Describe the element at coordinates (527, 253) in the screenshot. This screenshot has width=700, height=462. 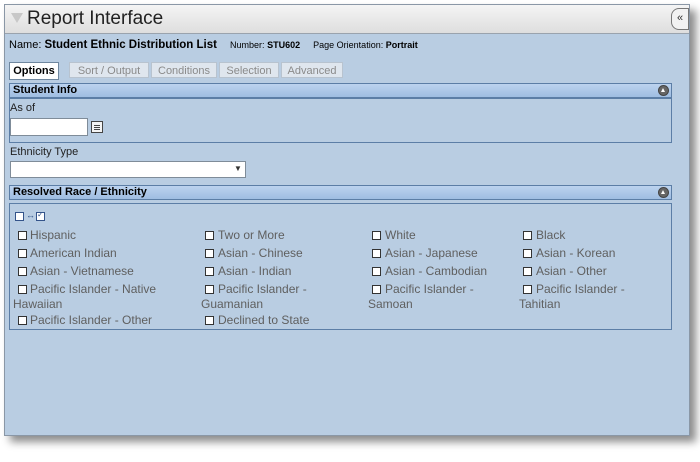
I see `checkbox-asian-korean` at that location.